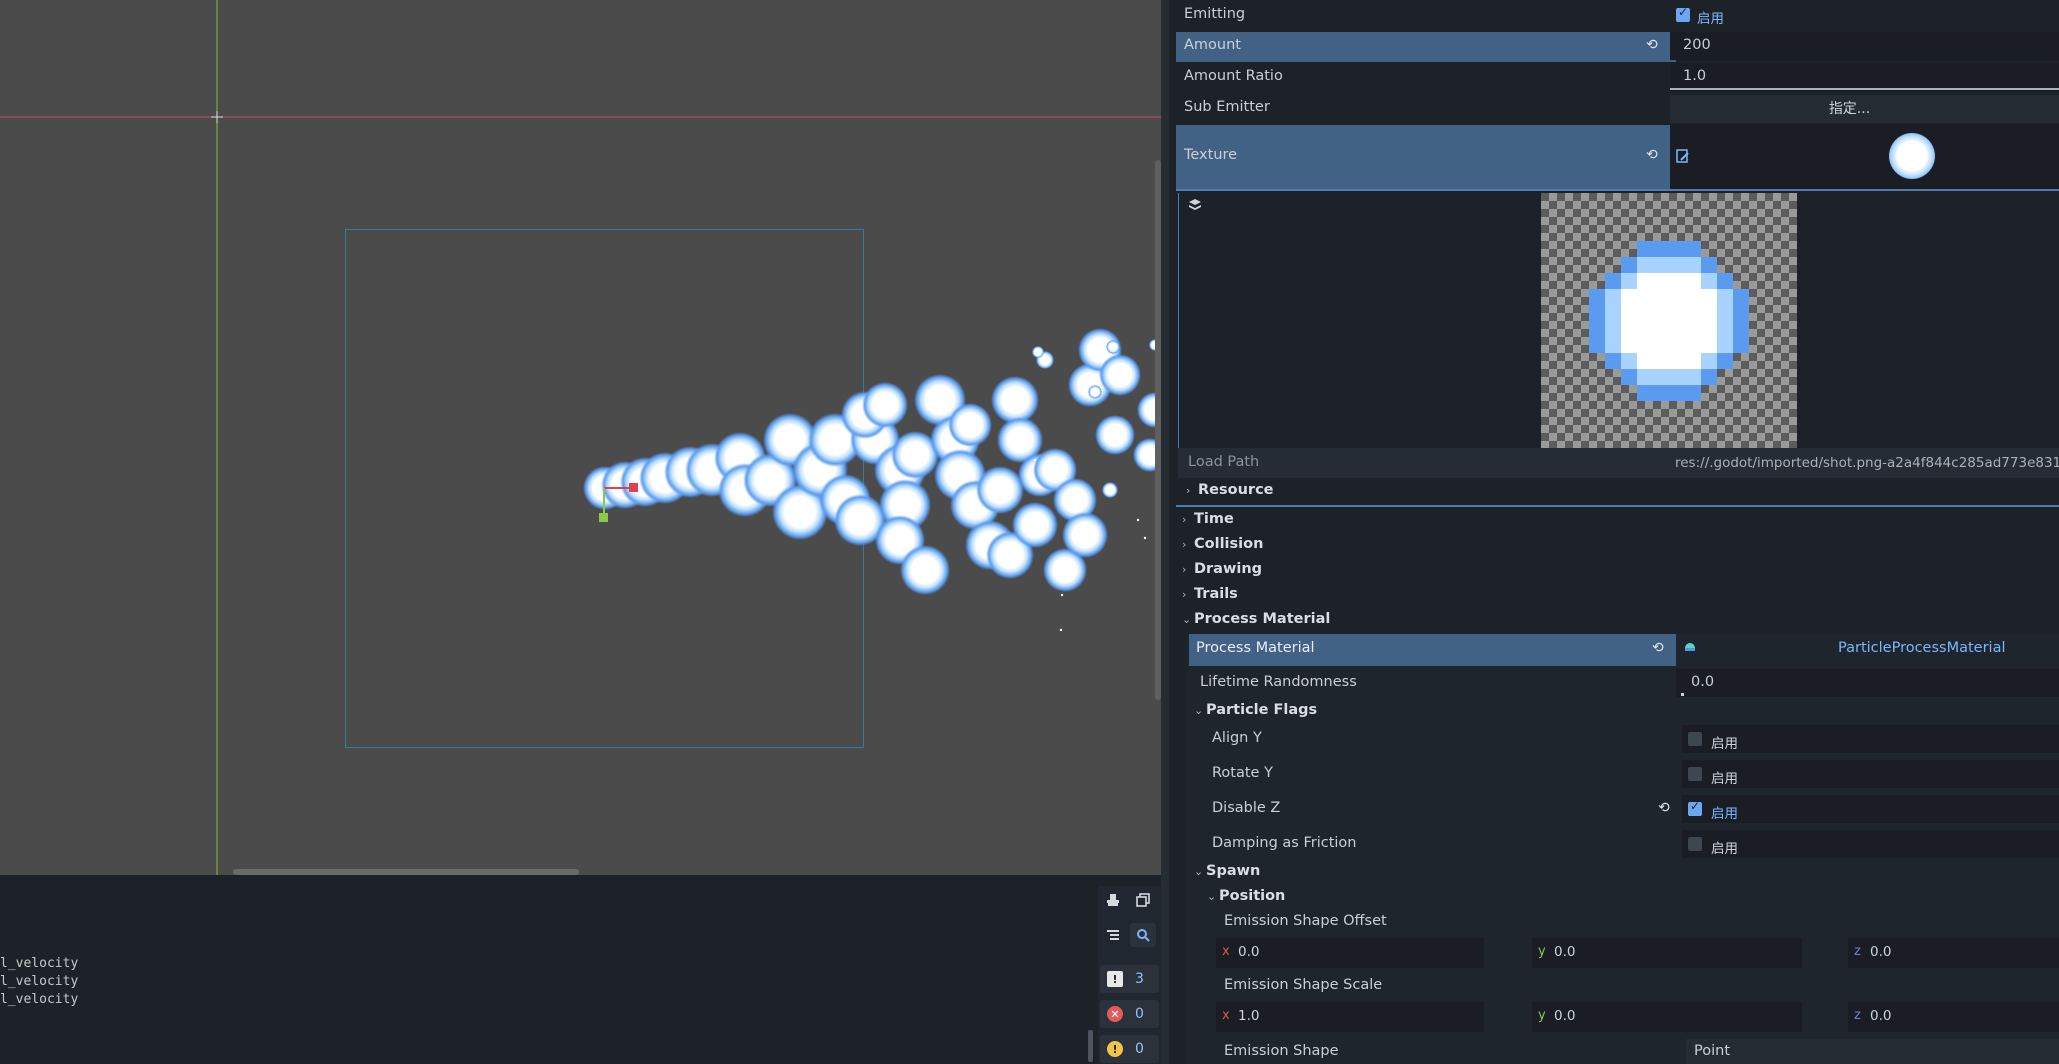  What do you see at coordinates (1246, 896) in the screenshot?
I see `position-section: ⌄ Position` at bounding box center [1246, 896].